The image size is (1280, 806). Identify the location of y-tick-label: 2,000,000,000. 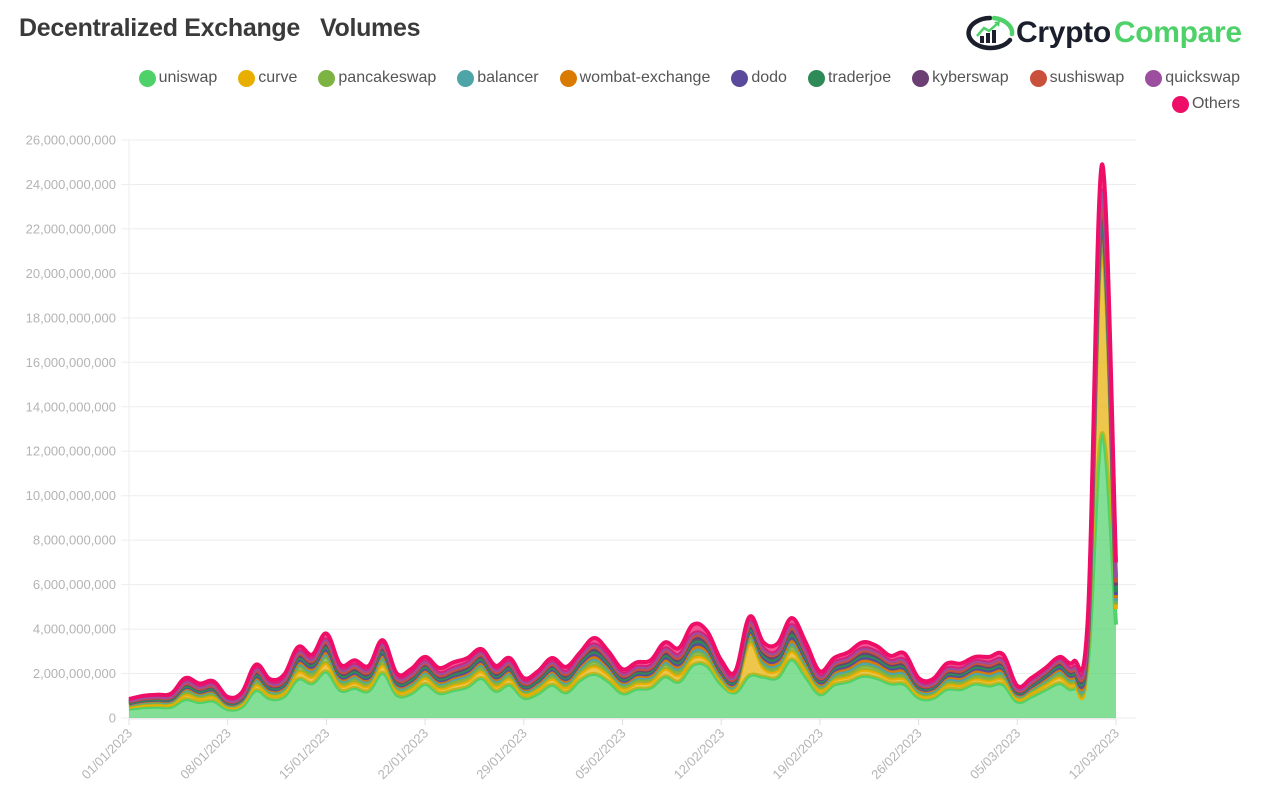
(74, 673).